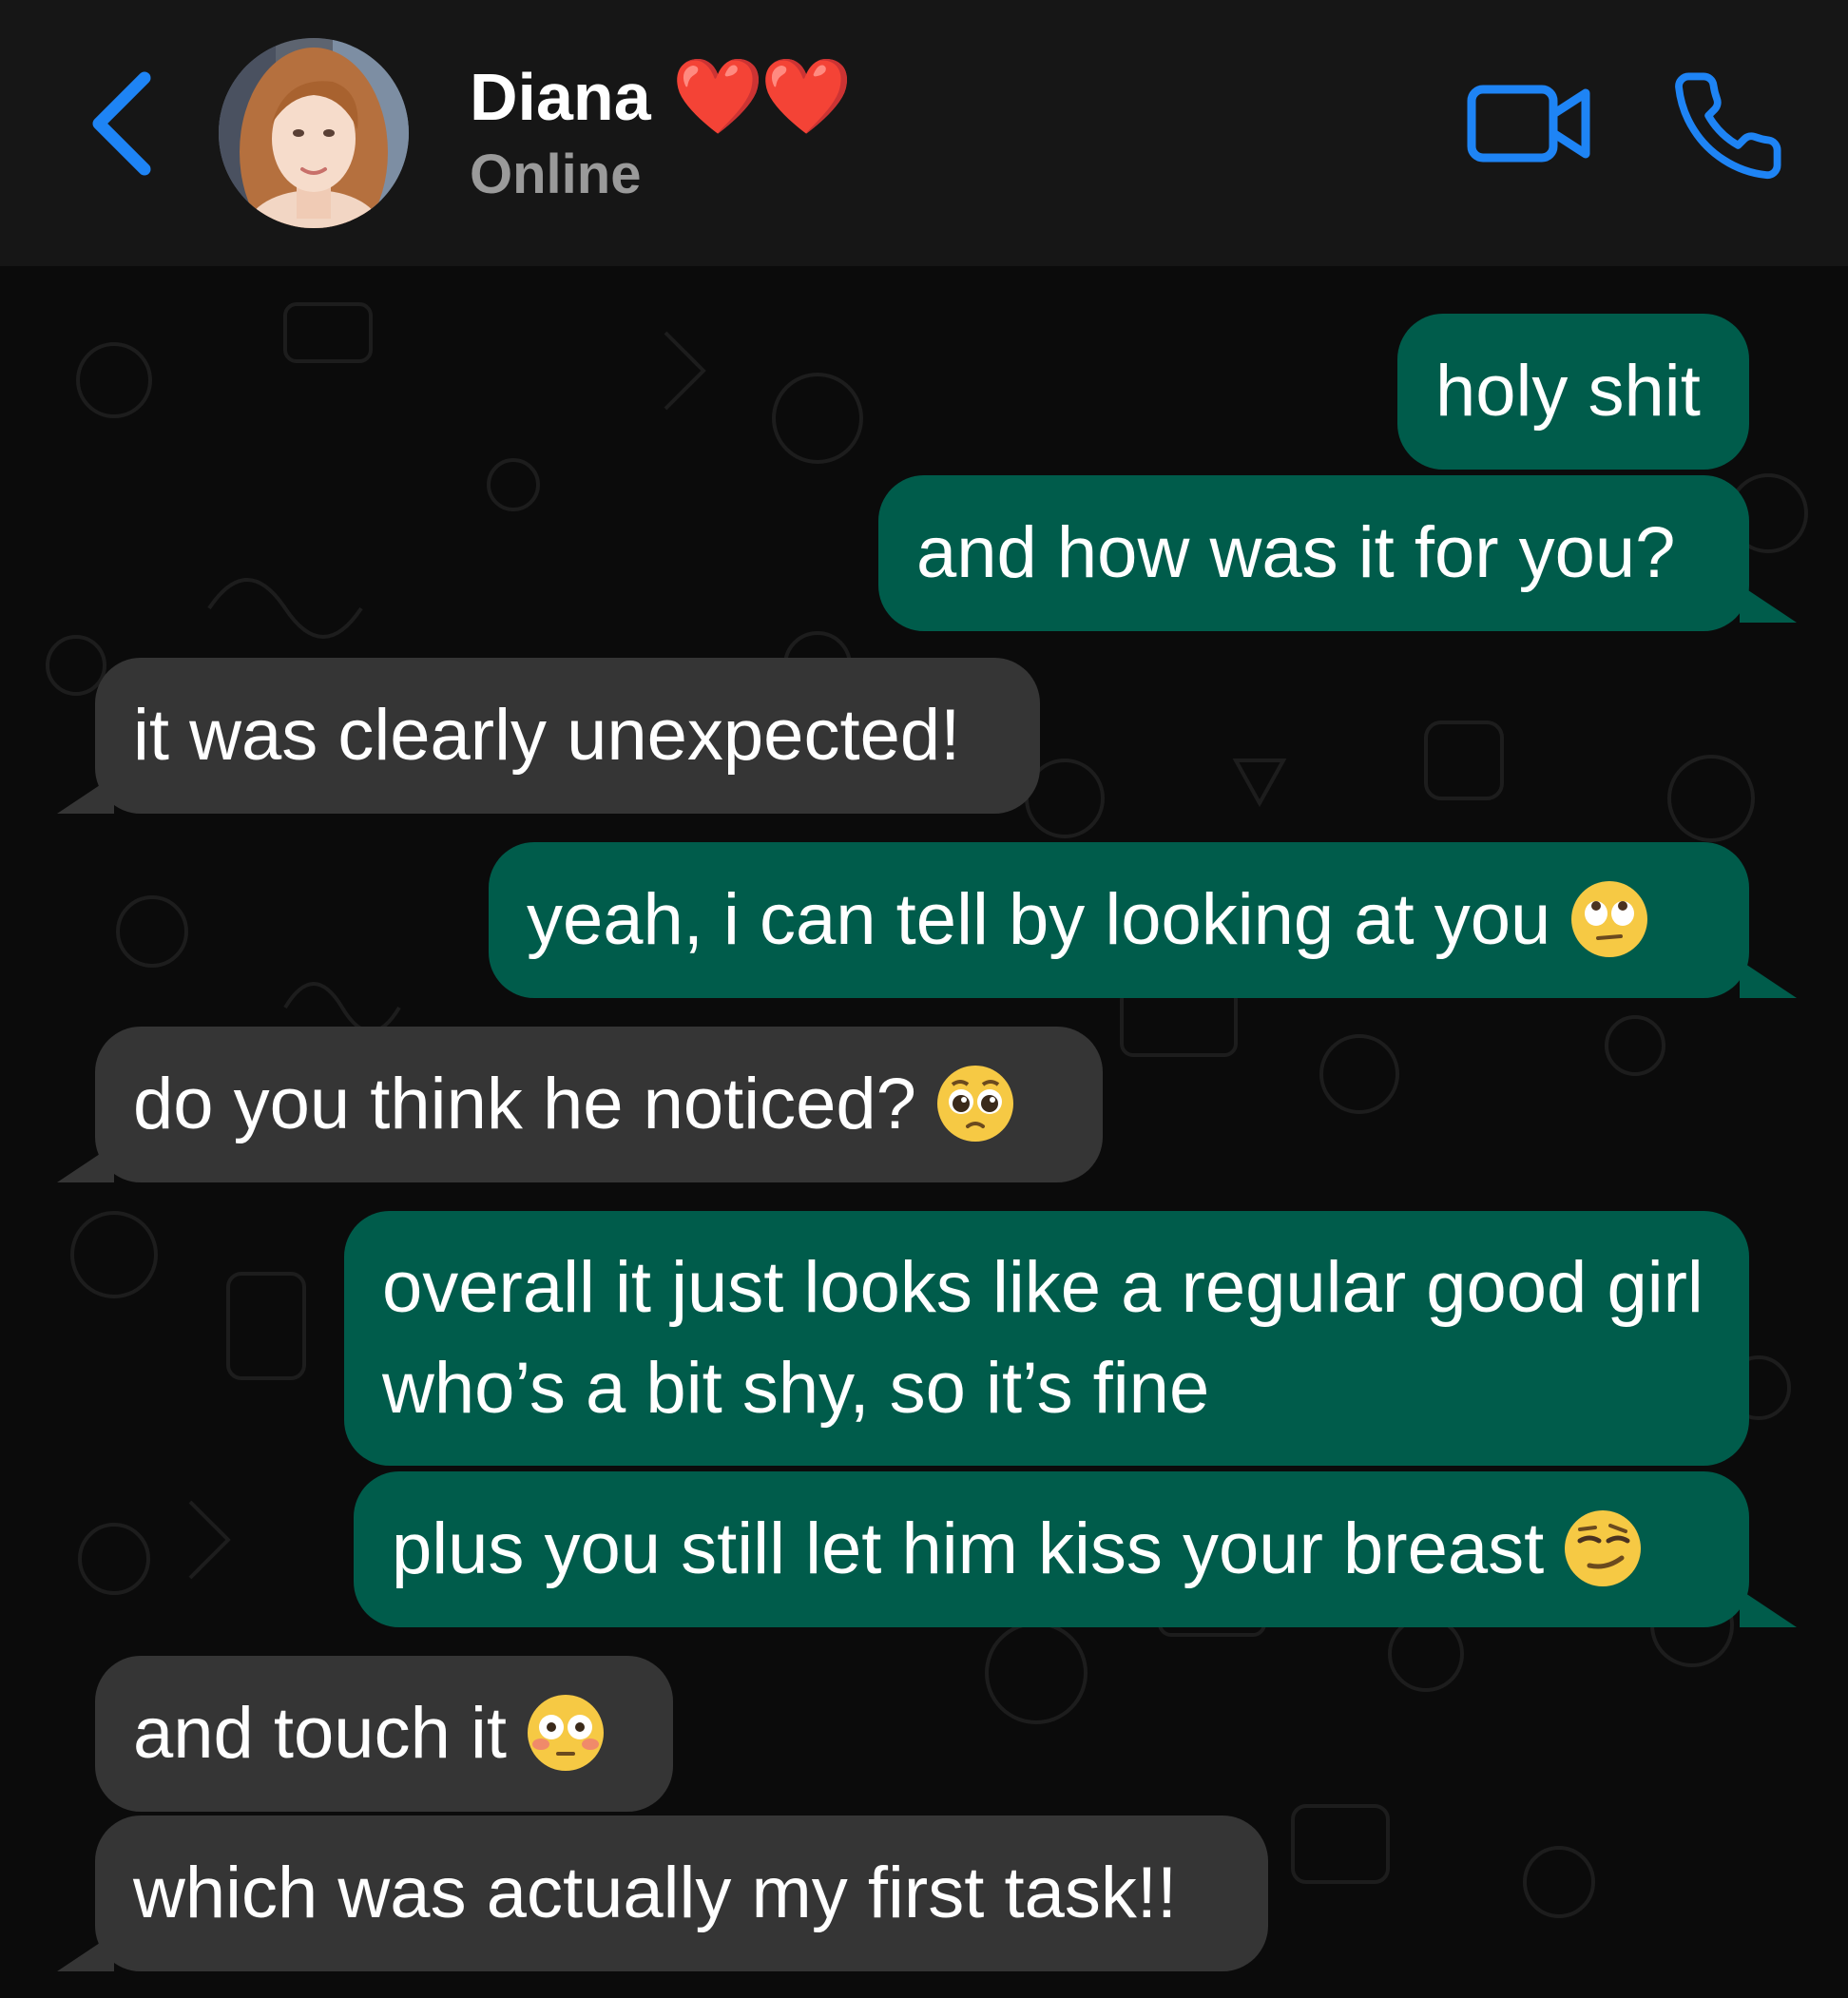  What do you see at coordinates (968, 1548) in the screenshot?
I see `message-text: plus you still let him kiss your breast` at bounding box center [968, 1548].